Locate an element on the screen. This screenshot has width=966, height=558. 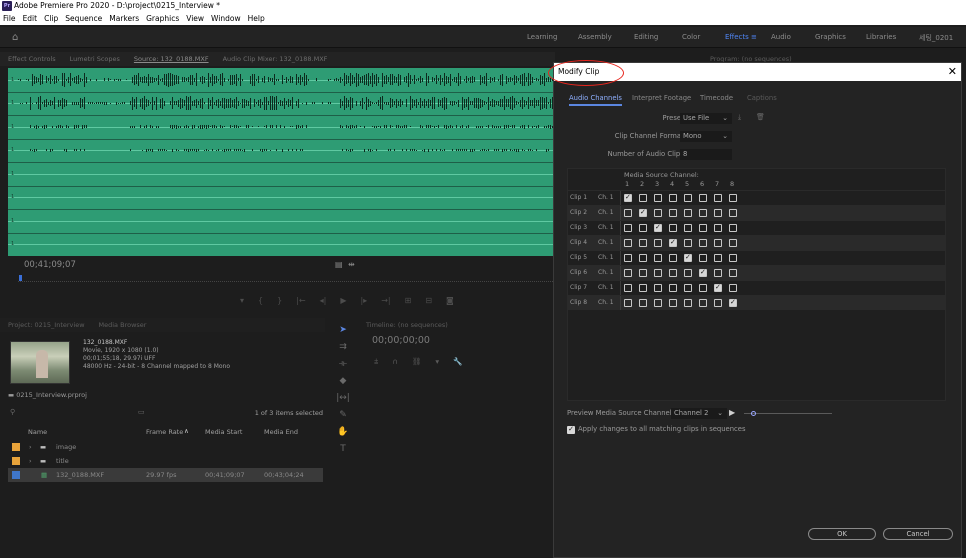
number-of-audio-clips-input: 8 is located at coordinates (706, 154).